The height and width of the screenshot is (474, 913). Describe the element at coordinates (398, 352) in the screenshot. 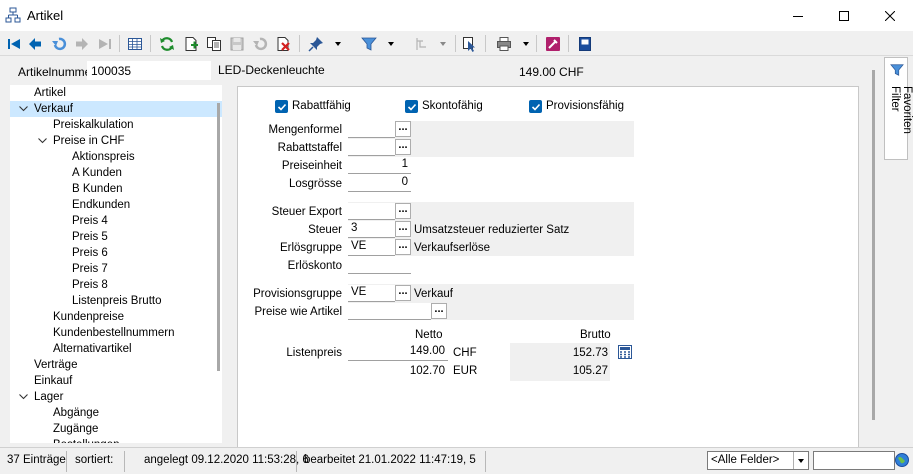

I see `listenpreis-netto-chf-input: 149.00` at that location.